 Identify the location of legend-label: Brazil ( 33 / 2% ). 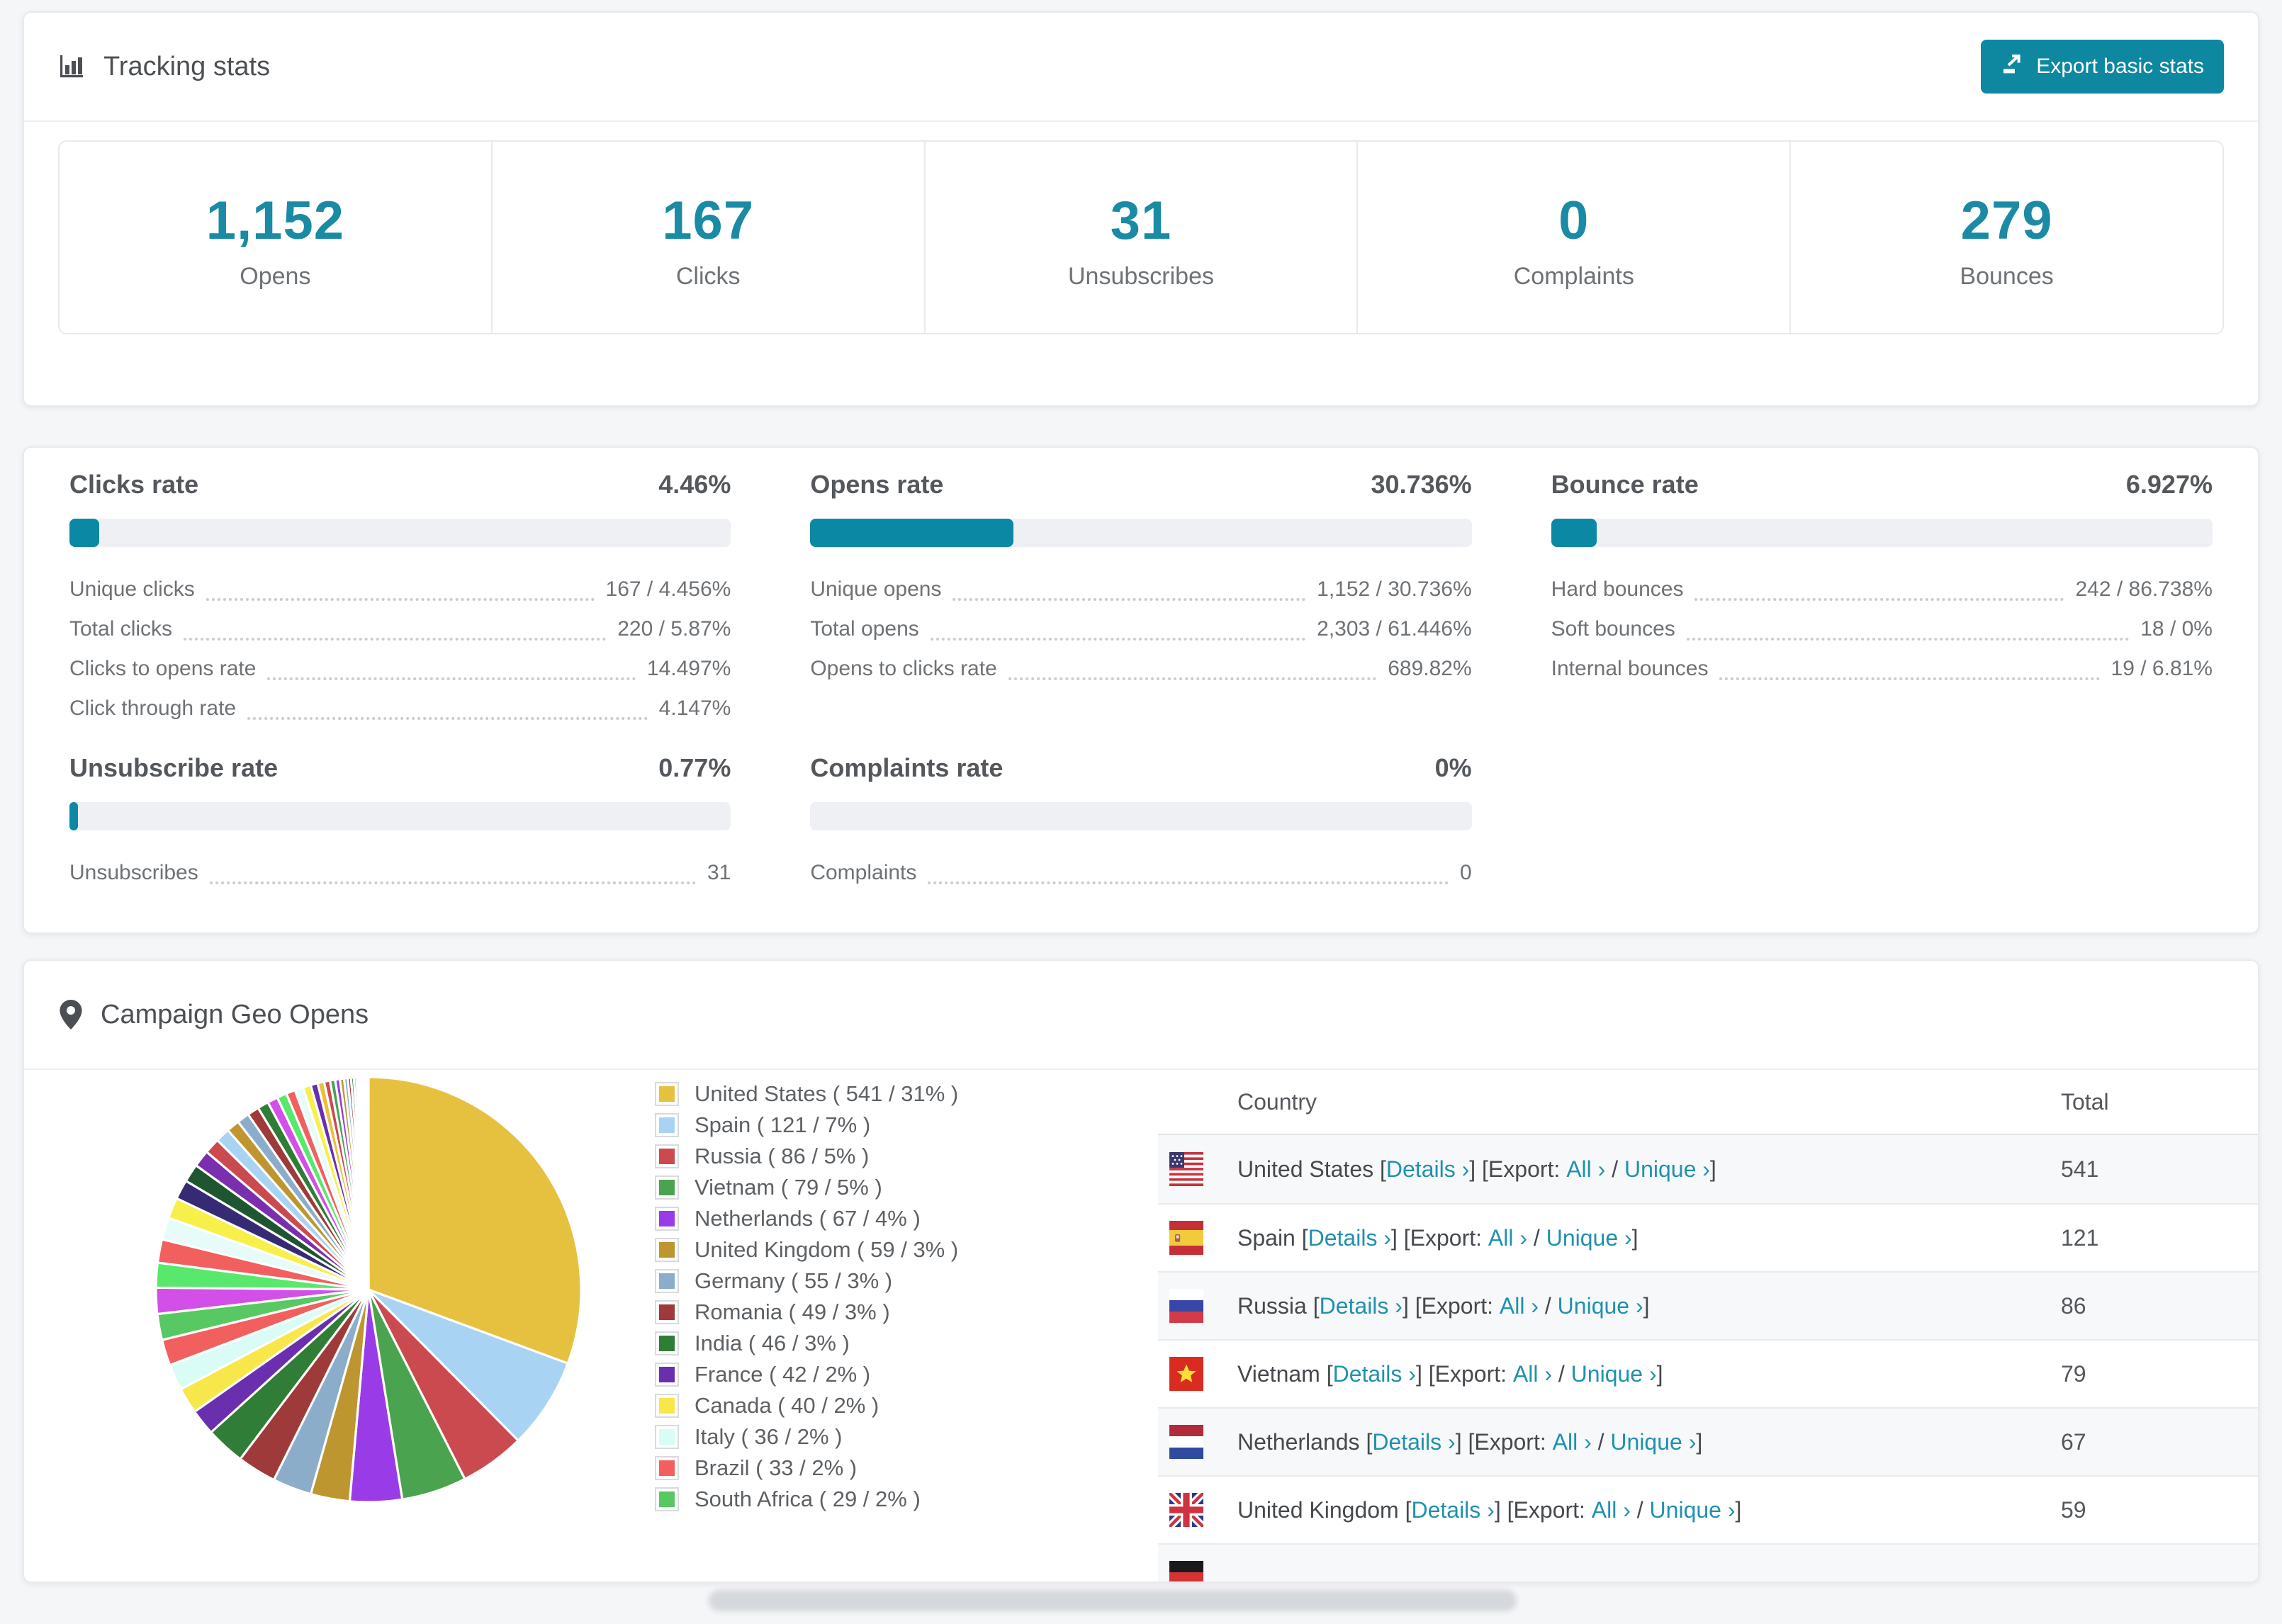
(777, 1467).